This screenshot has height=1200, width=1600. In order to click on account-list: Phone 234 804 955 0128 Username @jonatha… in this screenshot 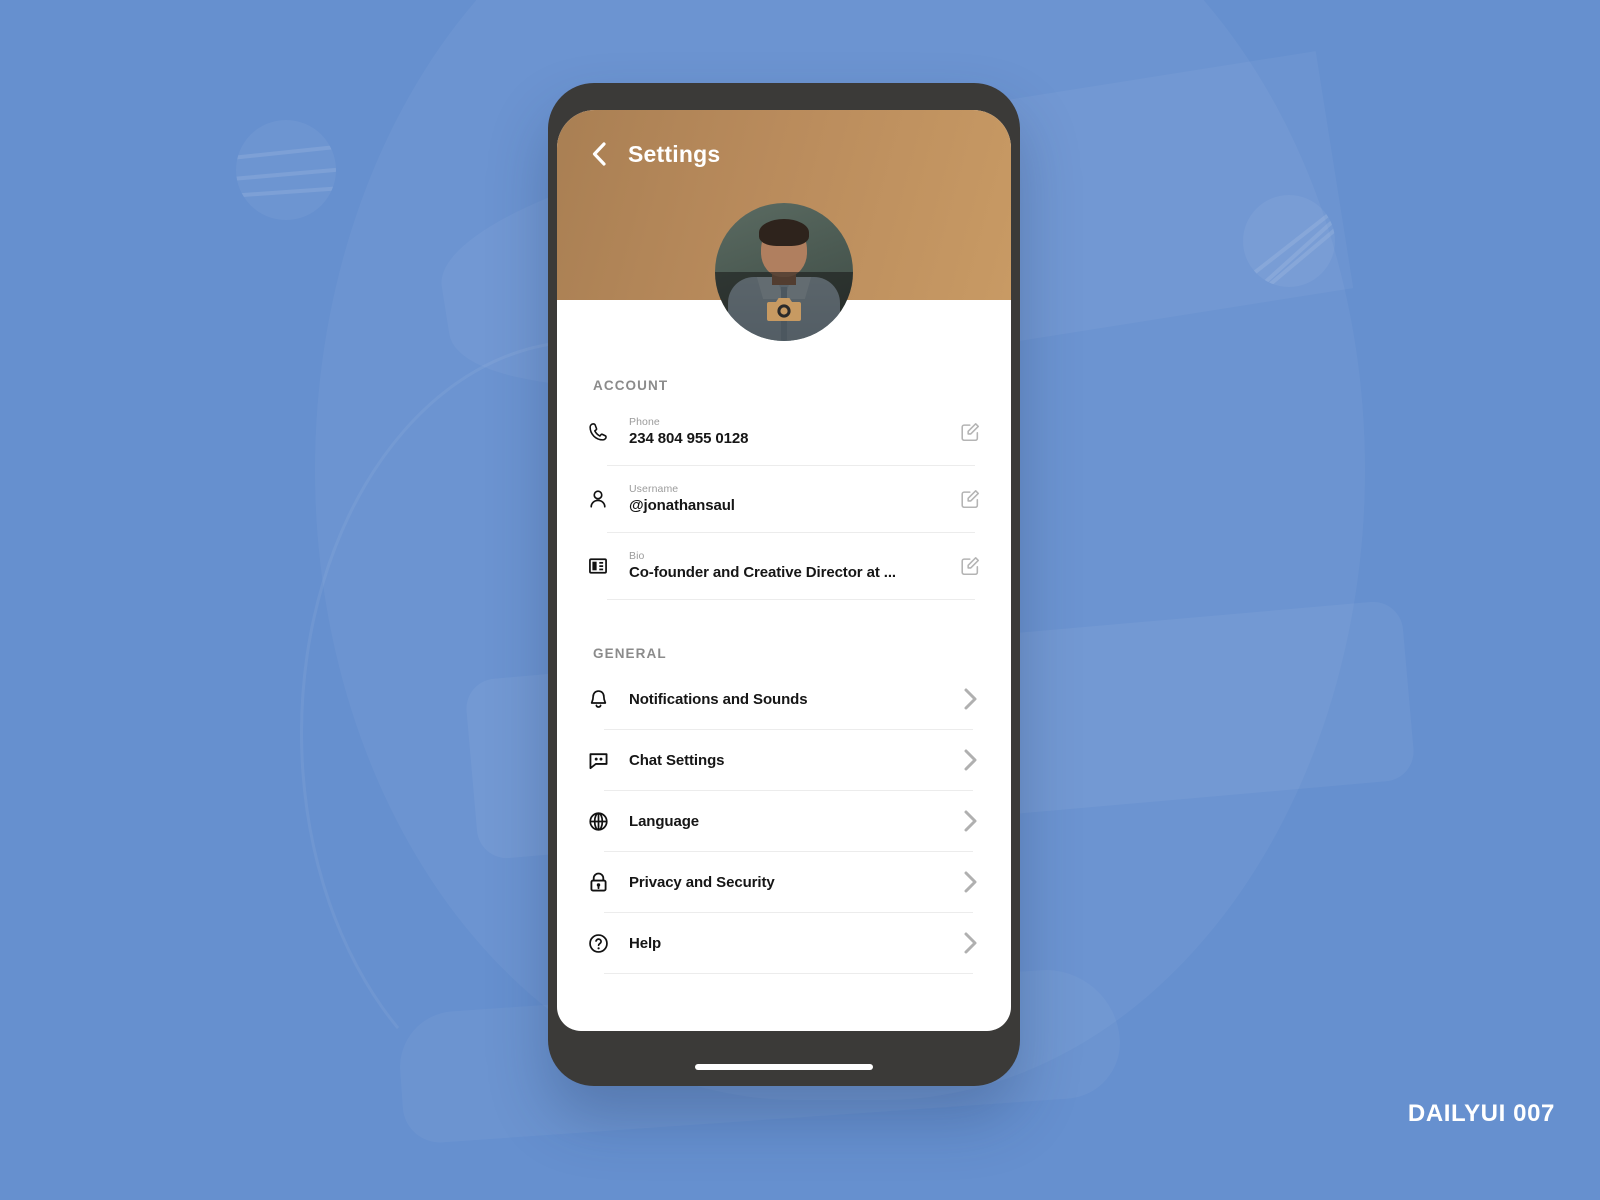, I will do `click(784, 499)`.